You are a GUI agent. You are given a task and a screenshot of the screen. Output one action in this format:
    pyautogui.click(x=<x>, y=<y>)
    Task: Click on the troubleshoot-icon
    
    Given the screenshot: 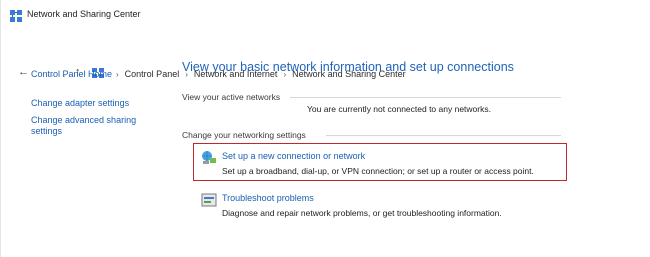 What is the action you would take?
    pyautogui.click(x=209, y=200)
    